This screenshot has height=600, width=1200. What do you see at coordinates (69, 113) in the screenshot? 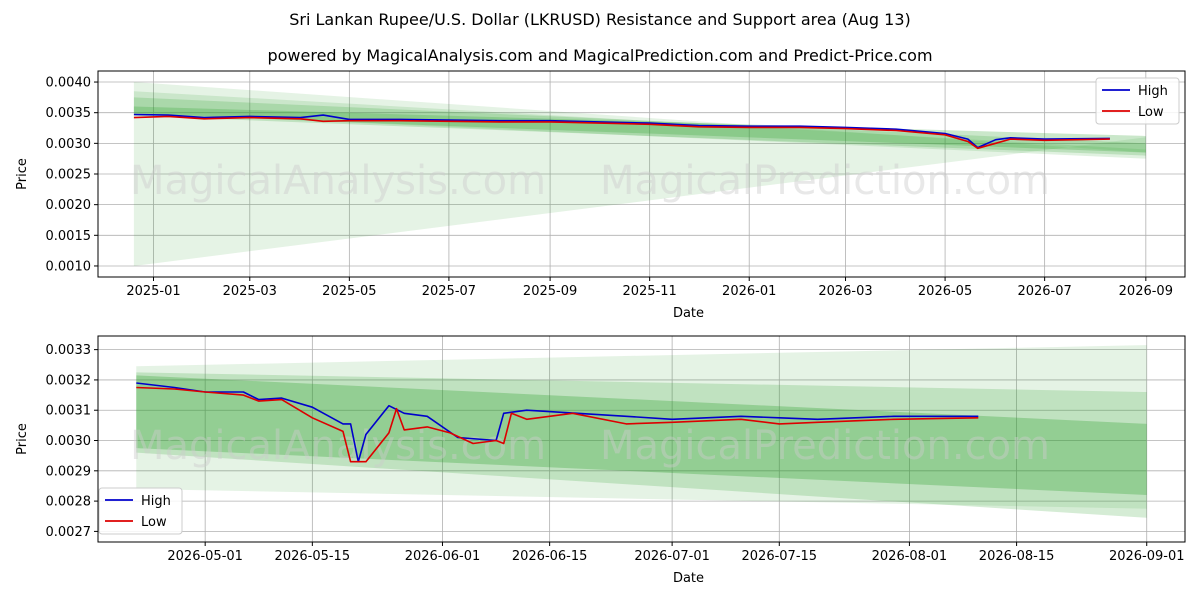
I see `y-tick-label: 0.0035` at bounding box center [69, 113].